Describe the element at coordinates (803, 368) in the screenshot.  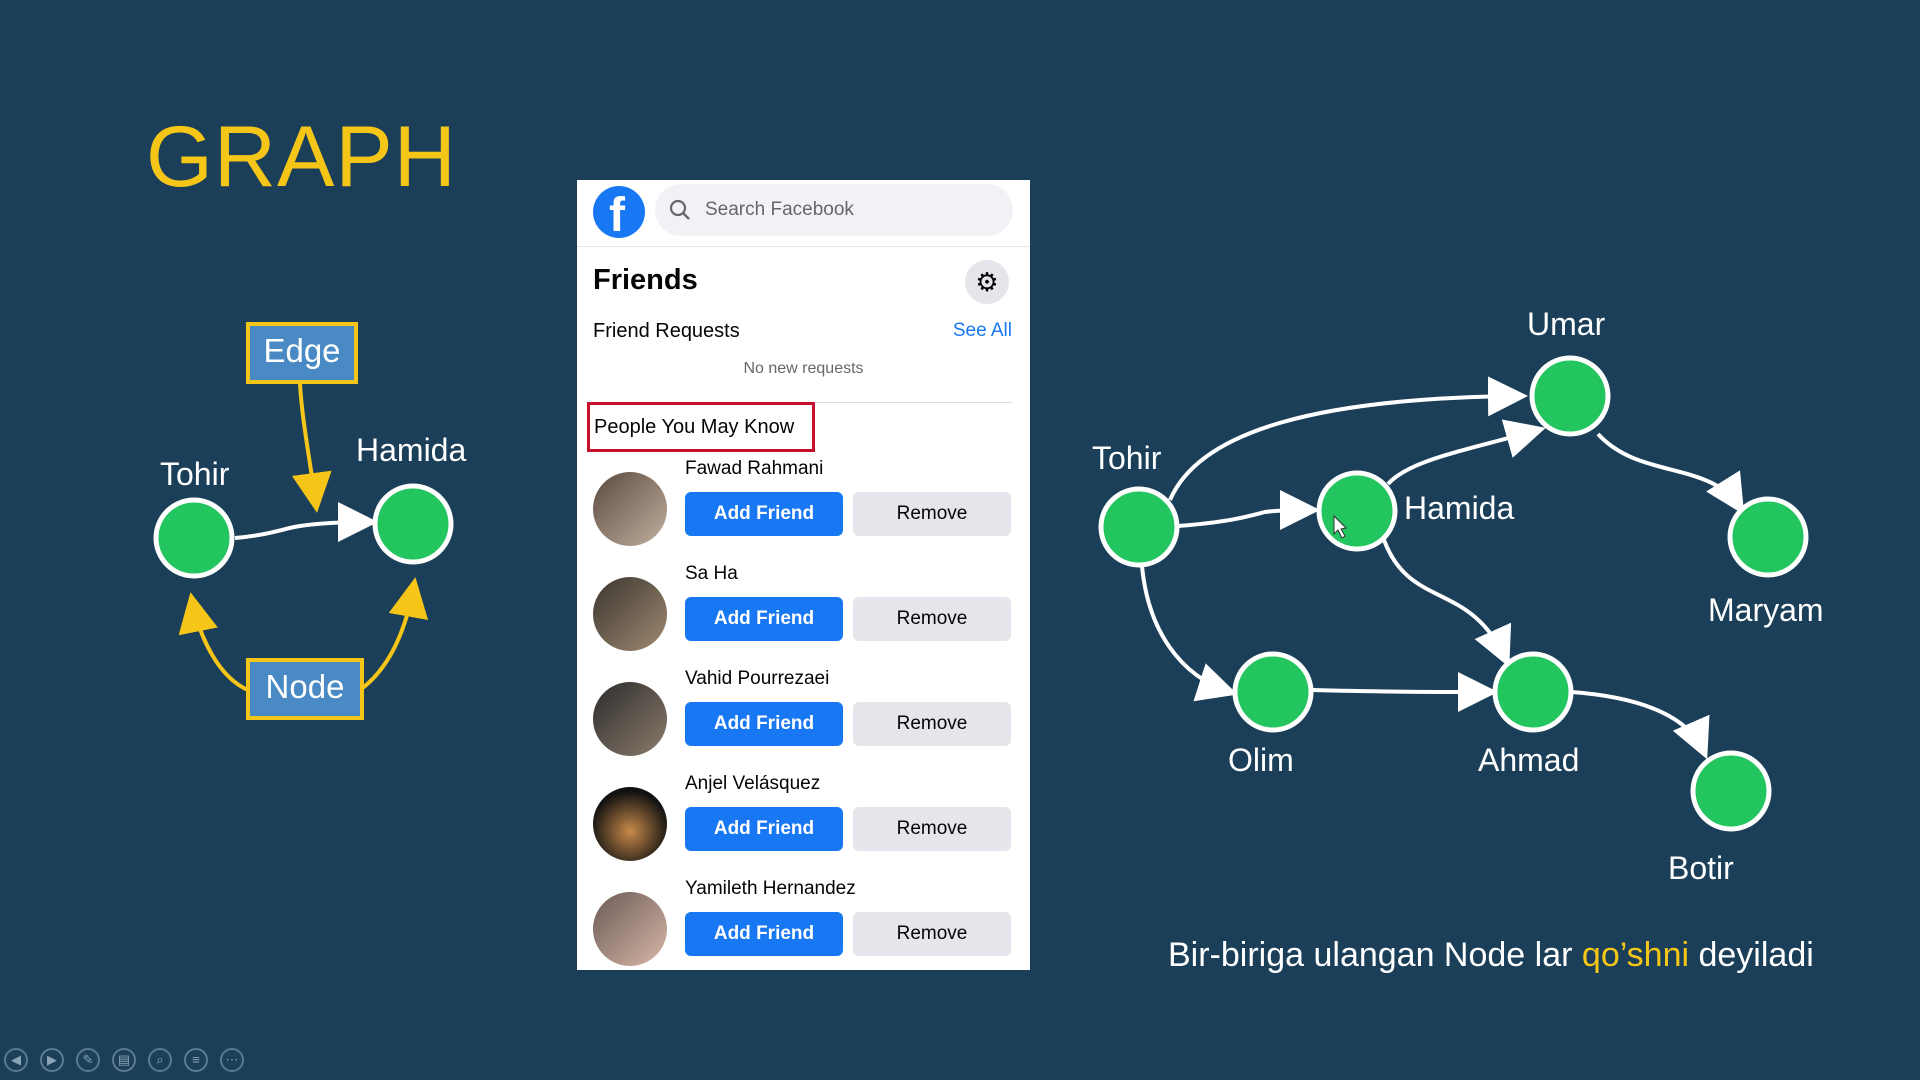
I see `no-requests-text: No new requests` at that location.